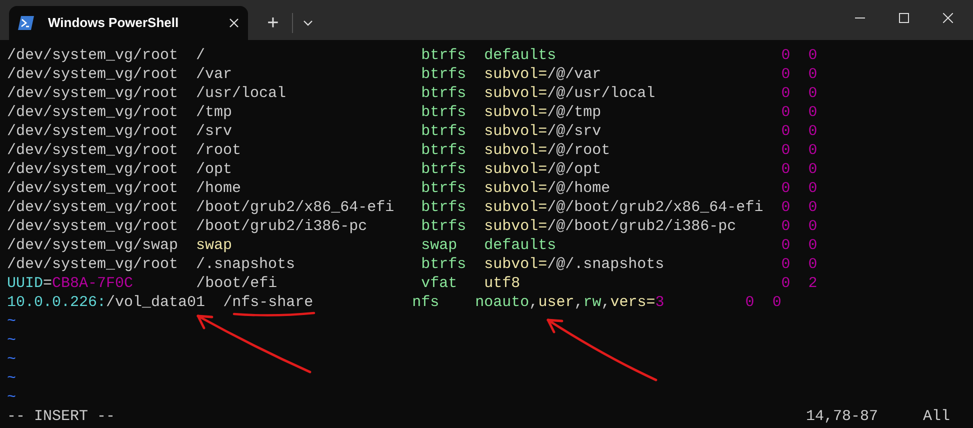  I want to click on terminal-text: CB8A-7F0C, so click(93, 283).